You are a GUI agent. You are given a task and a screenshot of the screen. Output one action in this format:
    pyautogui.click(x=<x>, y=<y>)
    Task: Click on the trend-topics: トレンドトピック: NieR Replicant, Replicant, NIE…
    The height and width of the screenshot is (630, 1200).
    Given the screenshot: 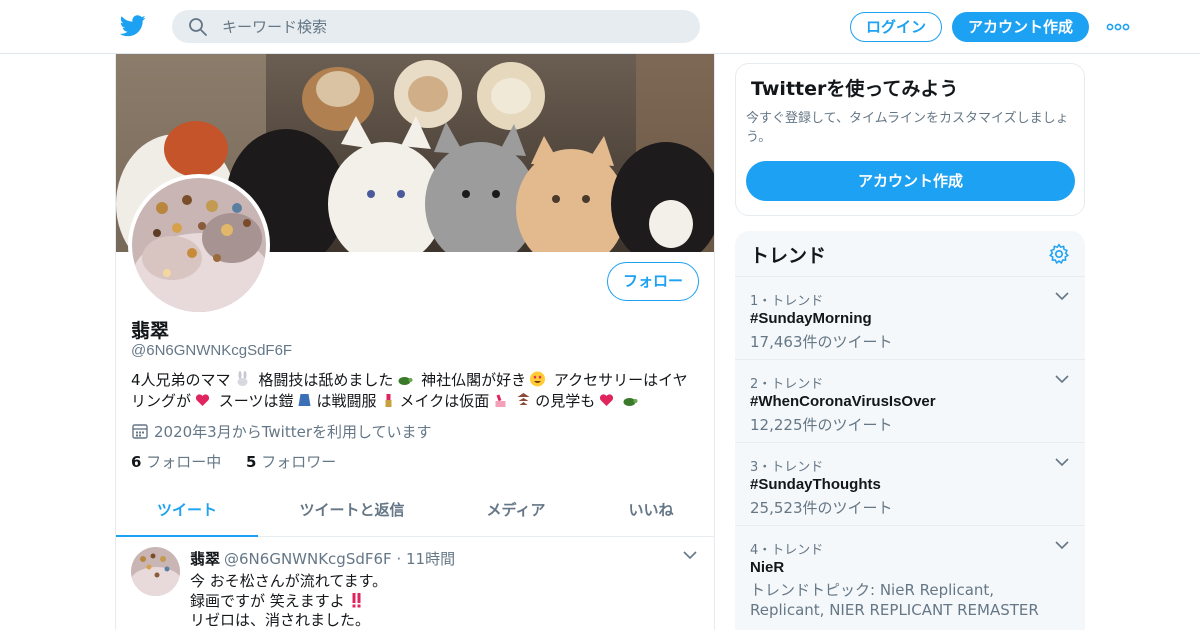 What is the action you would take?
    pyautogui.click(x=894, y=600)
    